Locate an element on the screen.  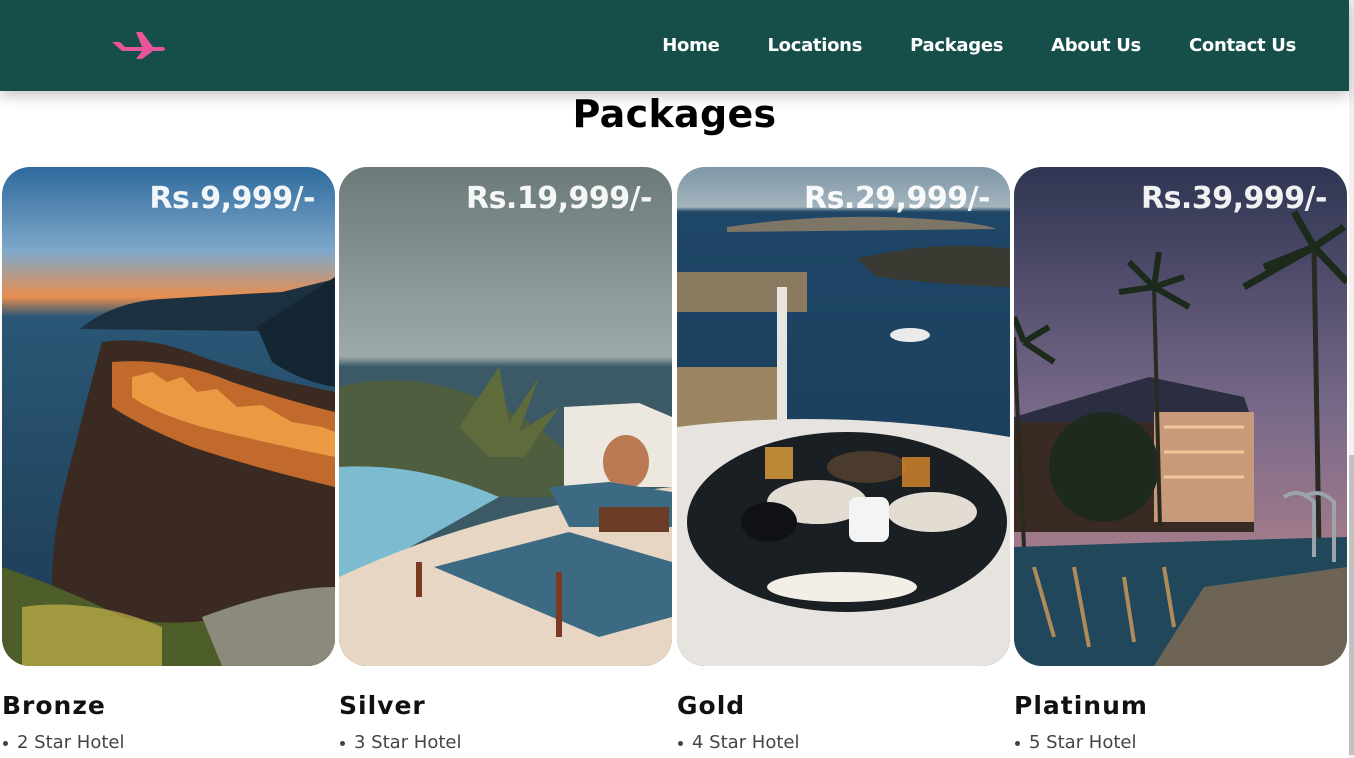
scrollbar-thumb is located at coordinates (1351, 605).